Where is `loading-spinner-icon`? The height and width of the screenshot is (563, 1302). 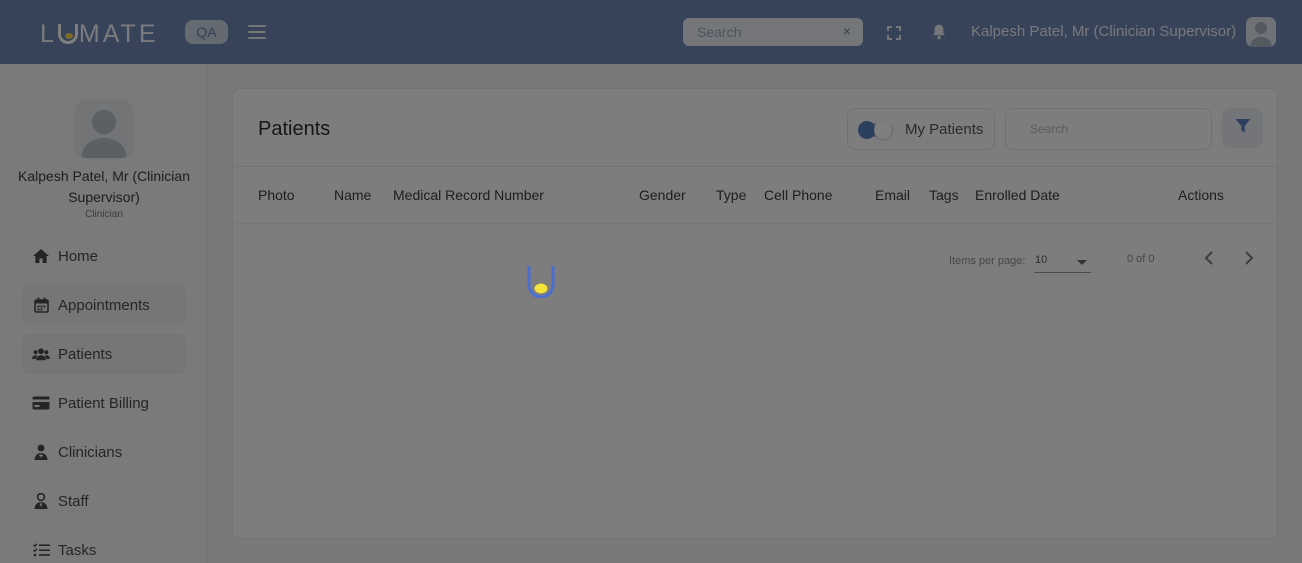 loading-spinner-icon is located at coordinates (541, 282).